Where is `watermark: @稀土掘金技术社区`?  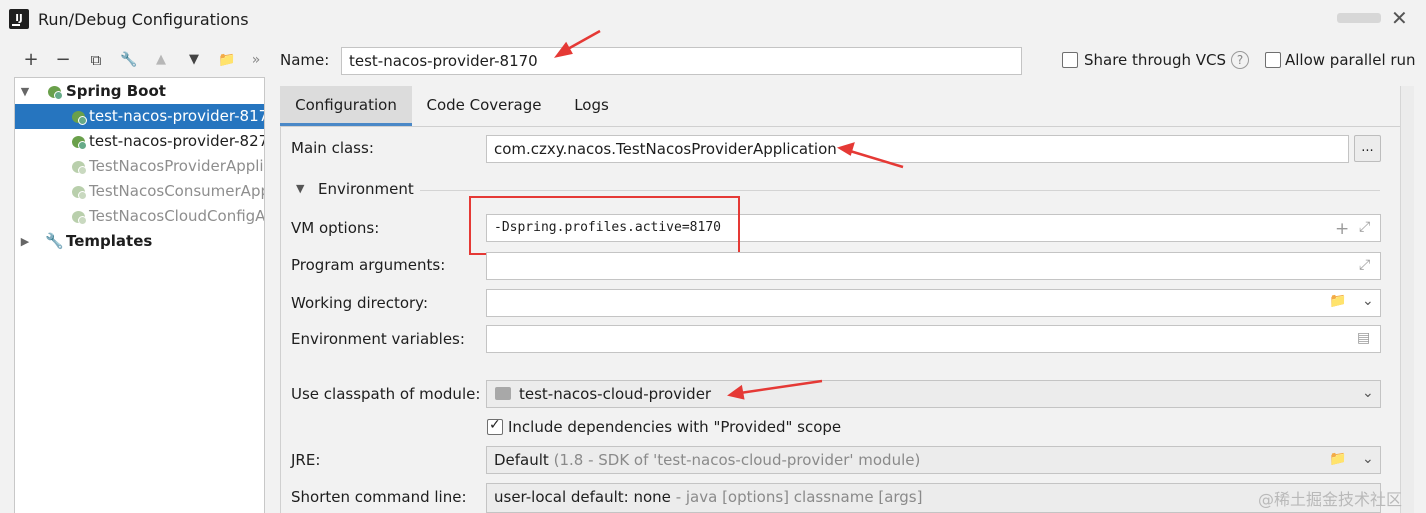
watermark: @稀土掘金技术社区 is located at coordinates (1330, 499).